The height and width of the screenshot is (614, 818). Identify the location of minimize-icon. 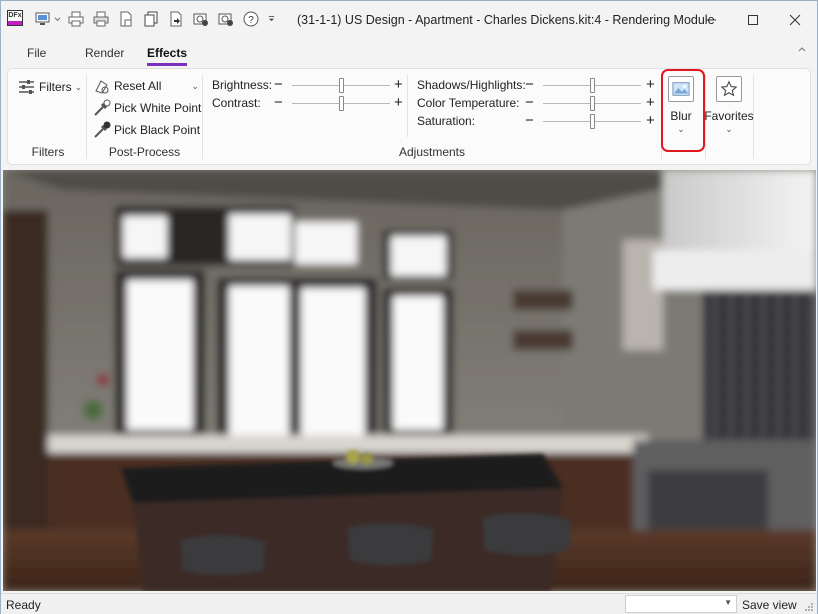
(711, 20).